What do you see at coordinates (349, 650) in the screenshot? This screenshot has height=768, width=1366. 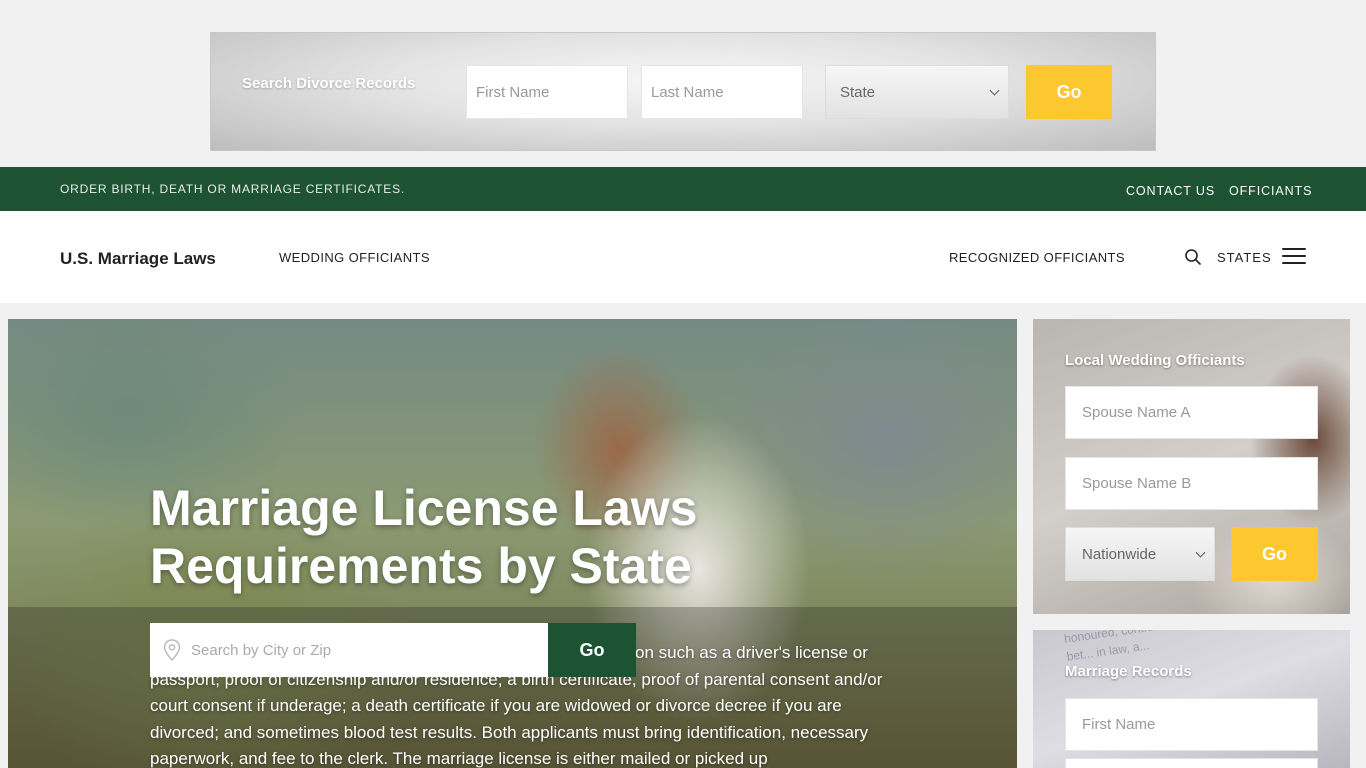 I see `city-zip-search-input: Search by City or Zip` at bounding box center [349, 650].